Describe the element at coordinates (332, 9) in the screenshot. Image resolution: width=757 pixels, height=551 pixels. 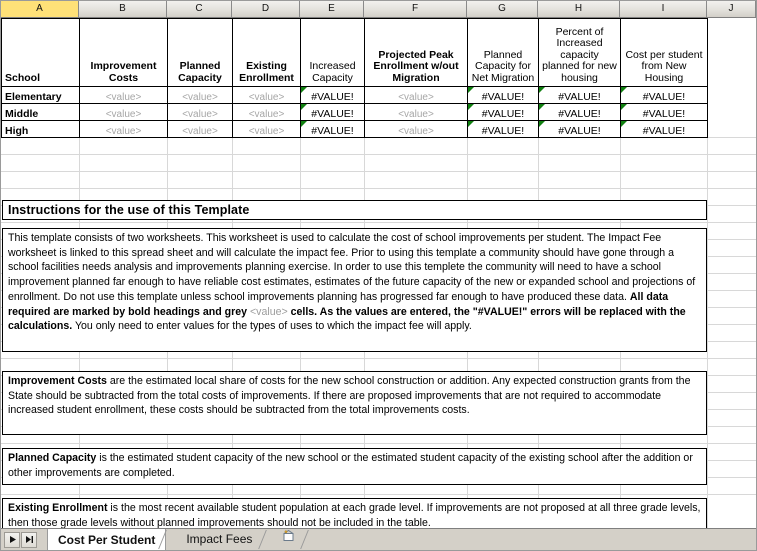
I see `column-header-e: E` at that location.